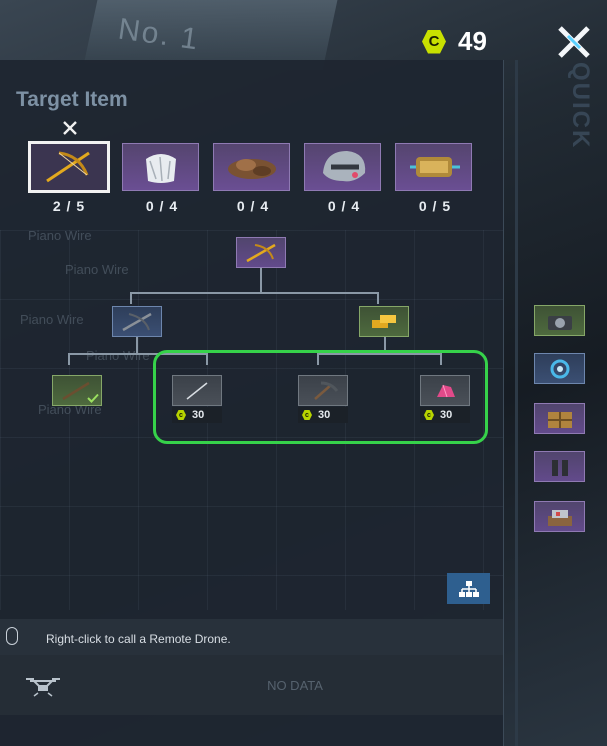 This screenshot has width=607, height=746. I want to click on target-slot-leather-scraps, so click(251, 167).